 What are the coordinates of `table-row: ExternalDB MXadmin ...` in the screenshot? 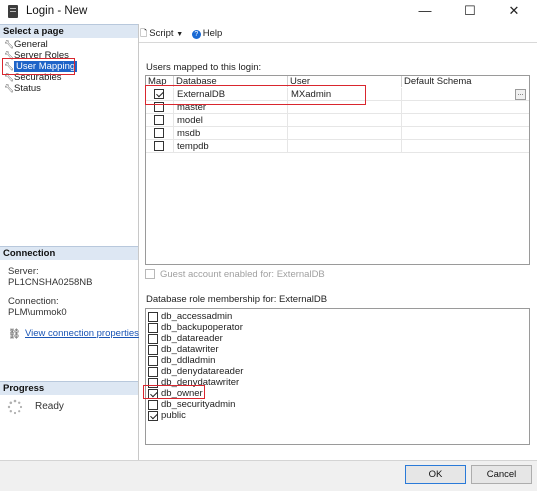 It's located at (337, 94).